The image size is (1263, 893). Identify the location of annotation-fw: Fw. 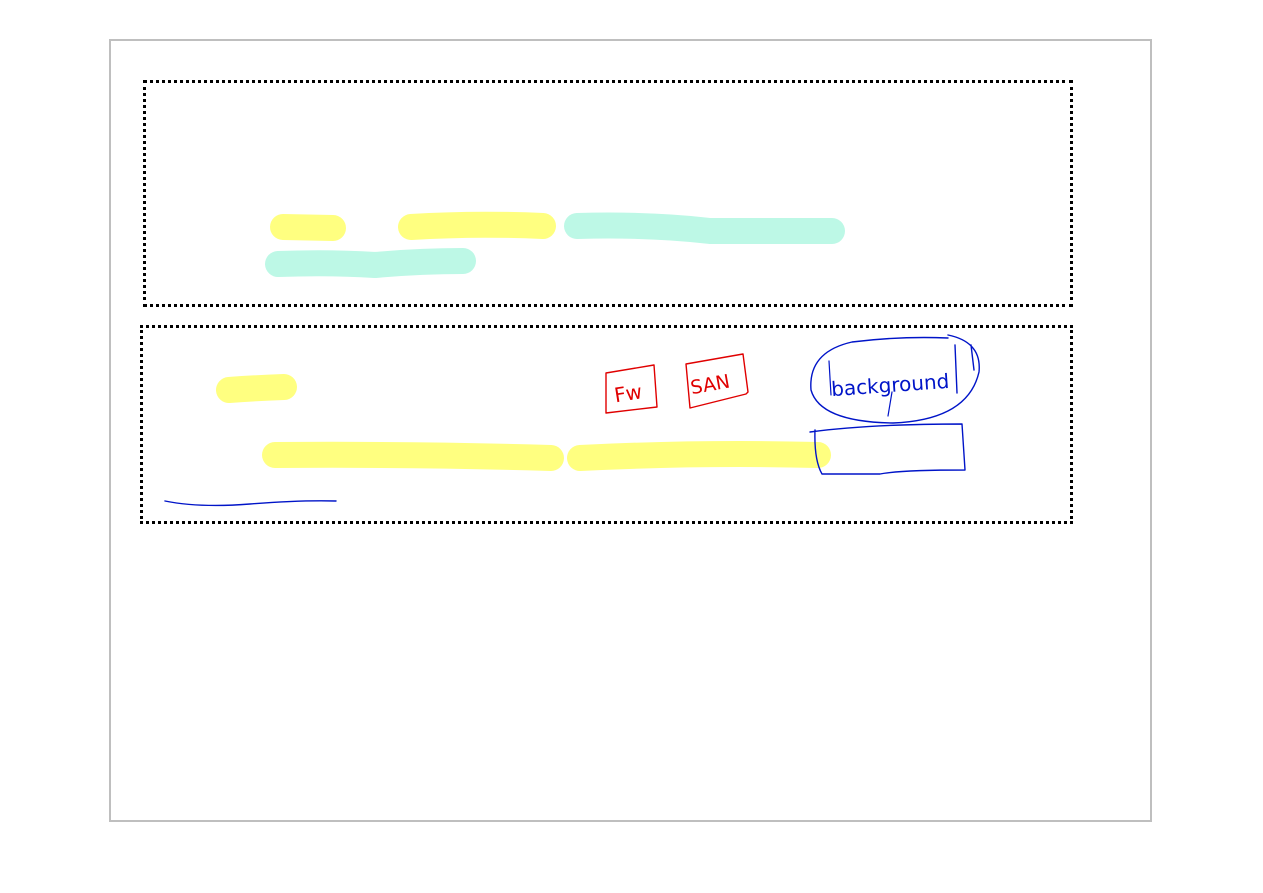
(627, 393).